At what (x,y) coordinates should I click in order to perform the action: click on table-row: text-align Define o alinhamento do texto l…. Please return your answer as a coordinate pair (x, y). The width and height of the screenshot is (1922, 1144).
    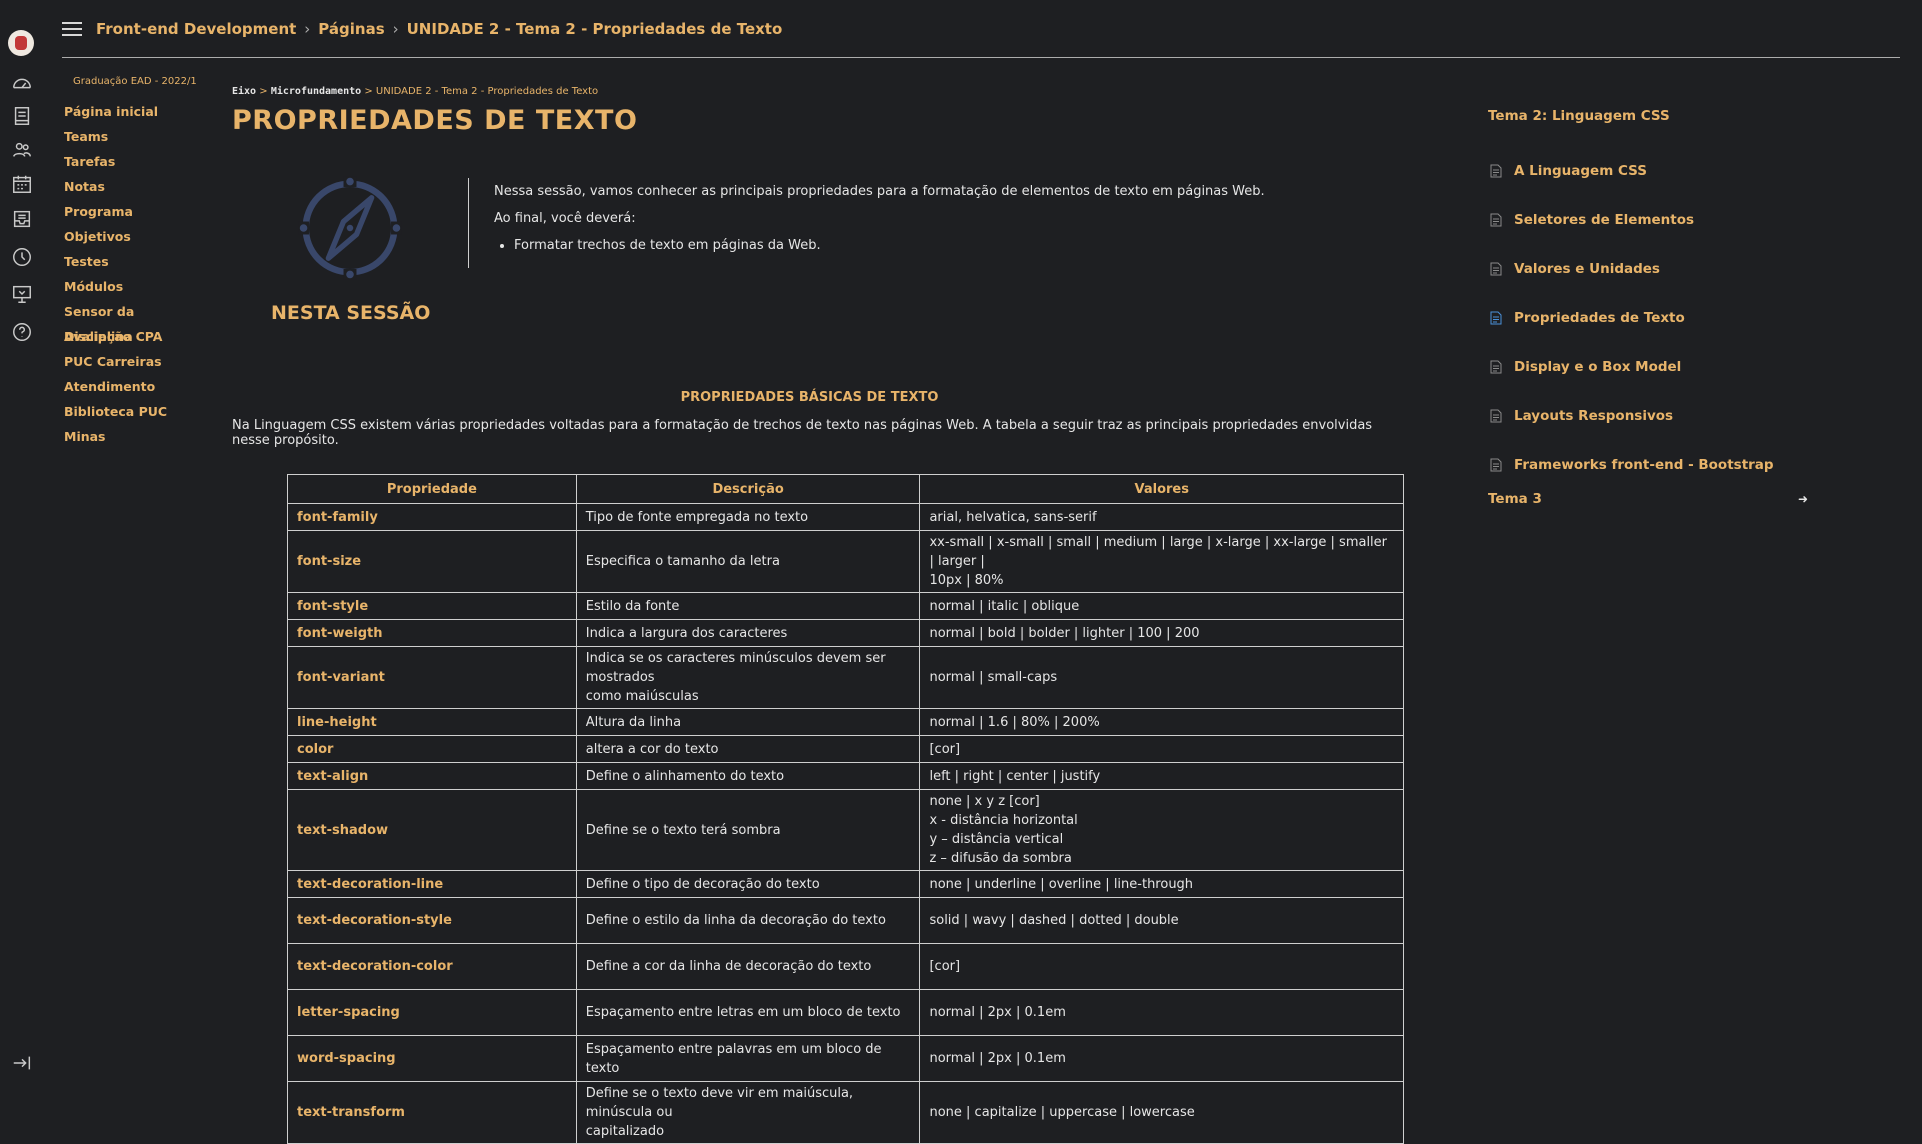
    Looking at the image, I should click on (845, 776).